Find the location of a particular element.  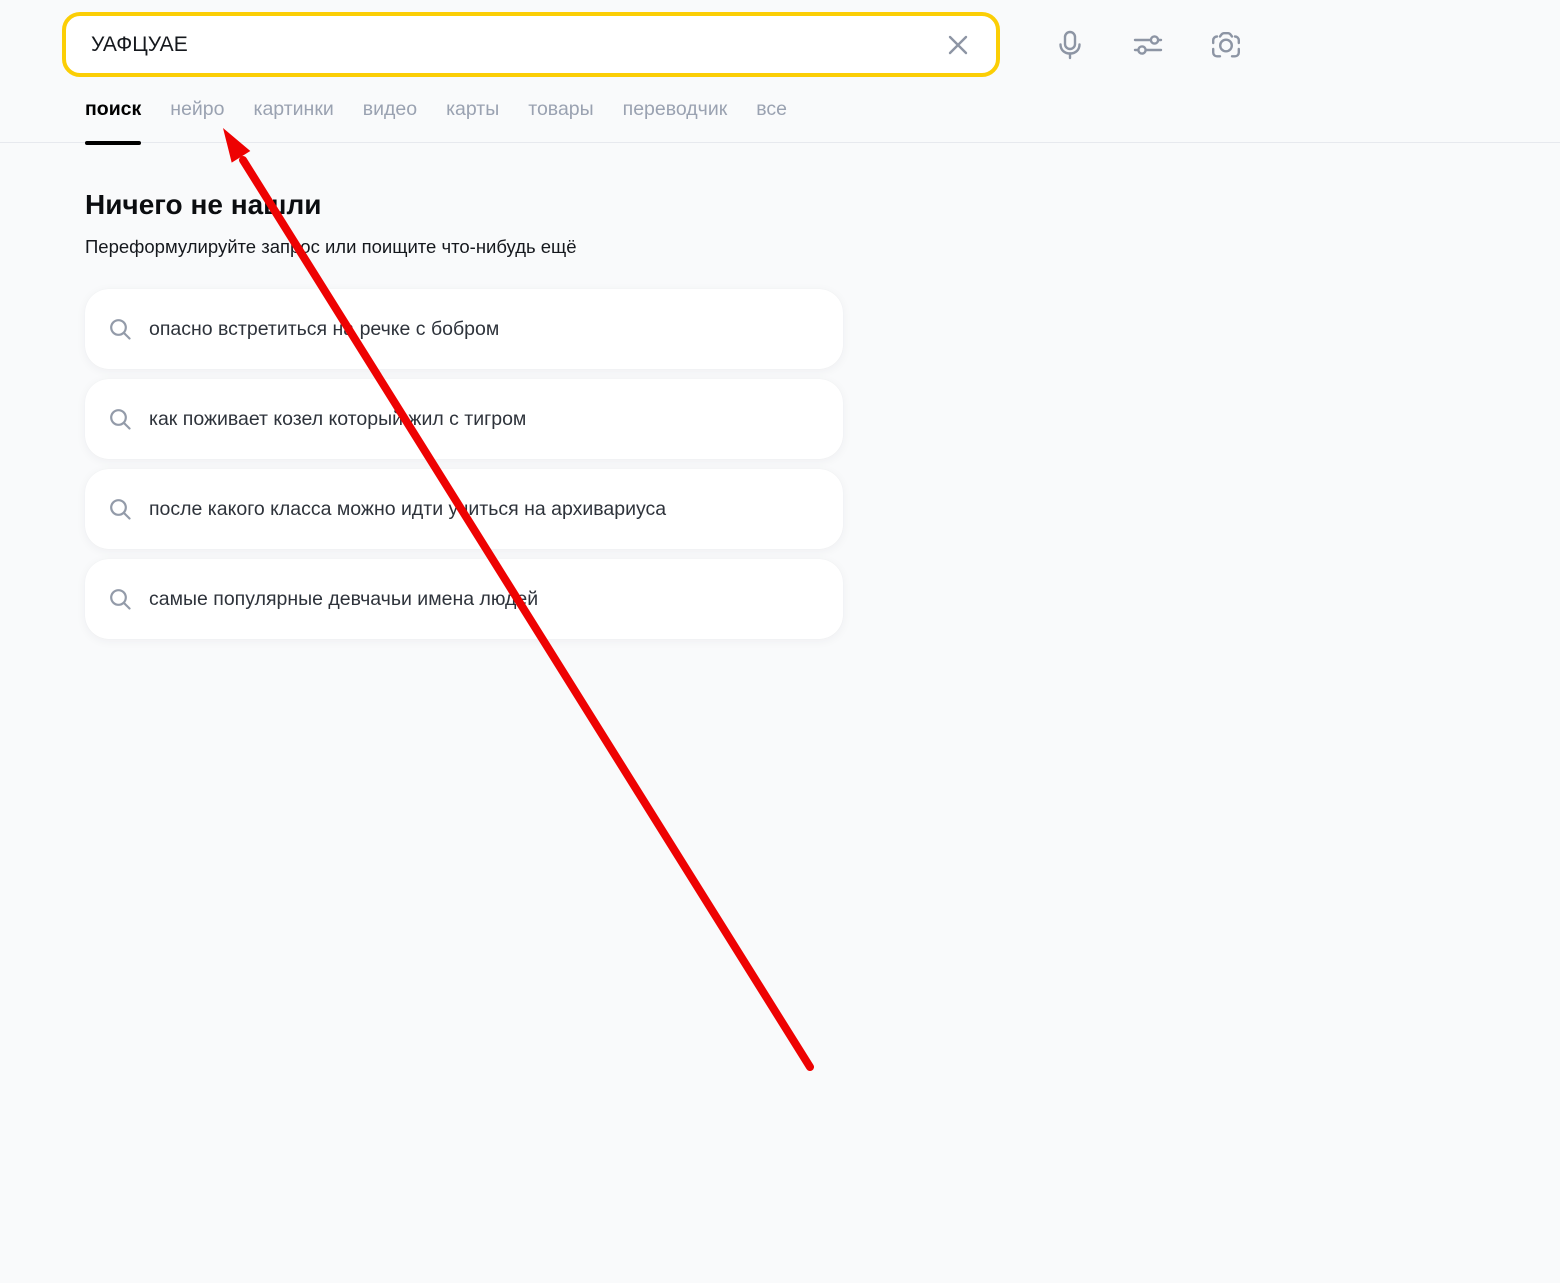

search-toolbar is located at coordinates (1148, 44).